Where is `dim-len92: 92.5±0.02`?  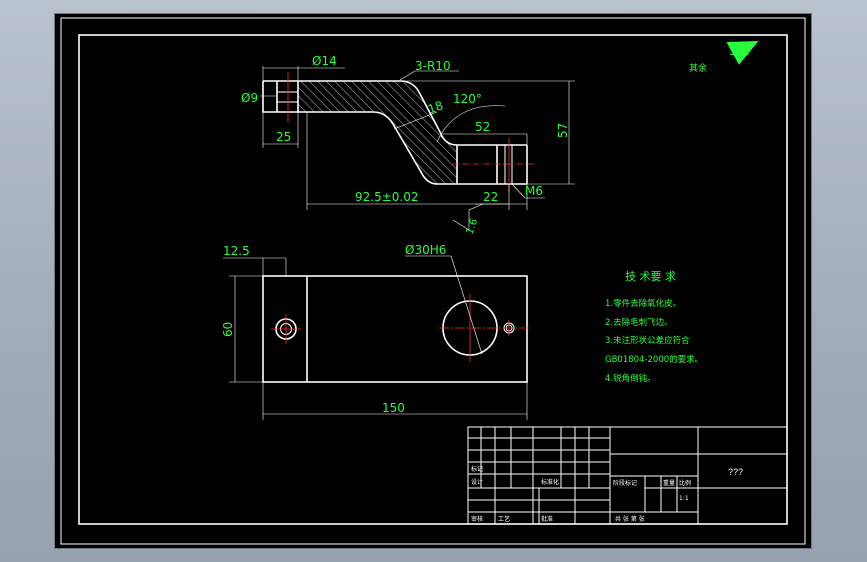
dim-len92: 92.5±0.02 is located at coordinates (387, 197).